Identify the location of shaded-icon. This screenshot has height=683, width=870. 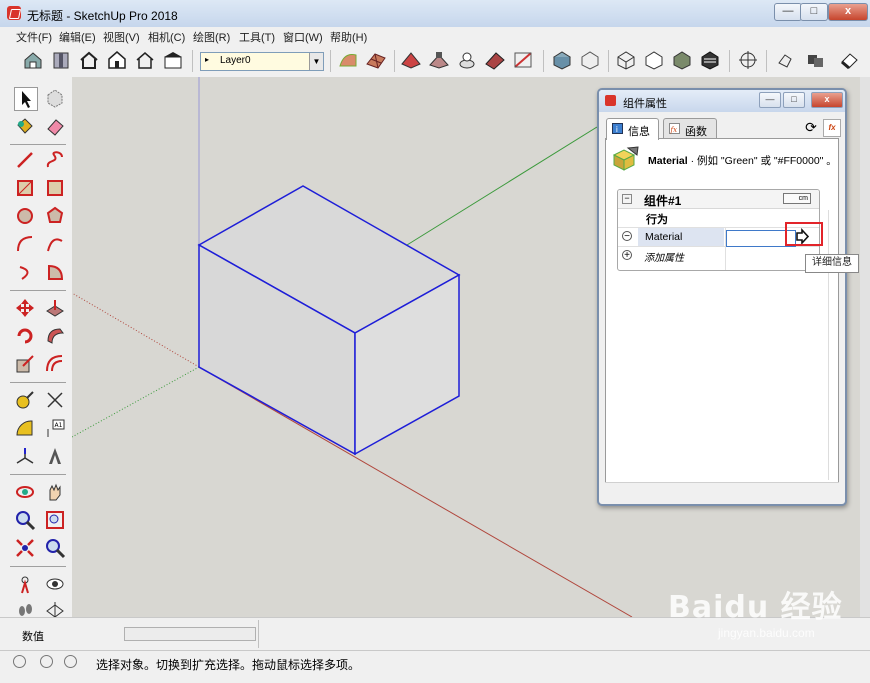
(682, 60).